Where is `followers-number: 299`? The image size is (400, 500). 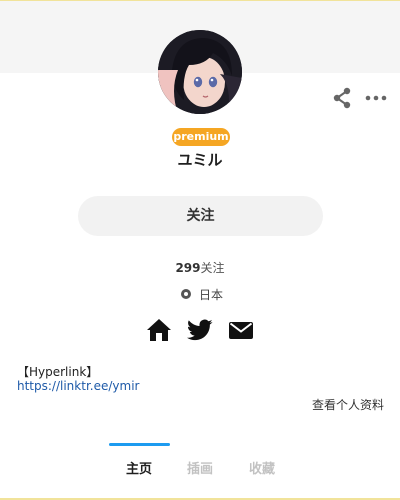 followers-number: 299 is located at coordinates (188, 268).